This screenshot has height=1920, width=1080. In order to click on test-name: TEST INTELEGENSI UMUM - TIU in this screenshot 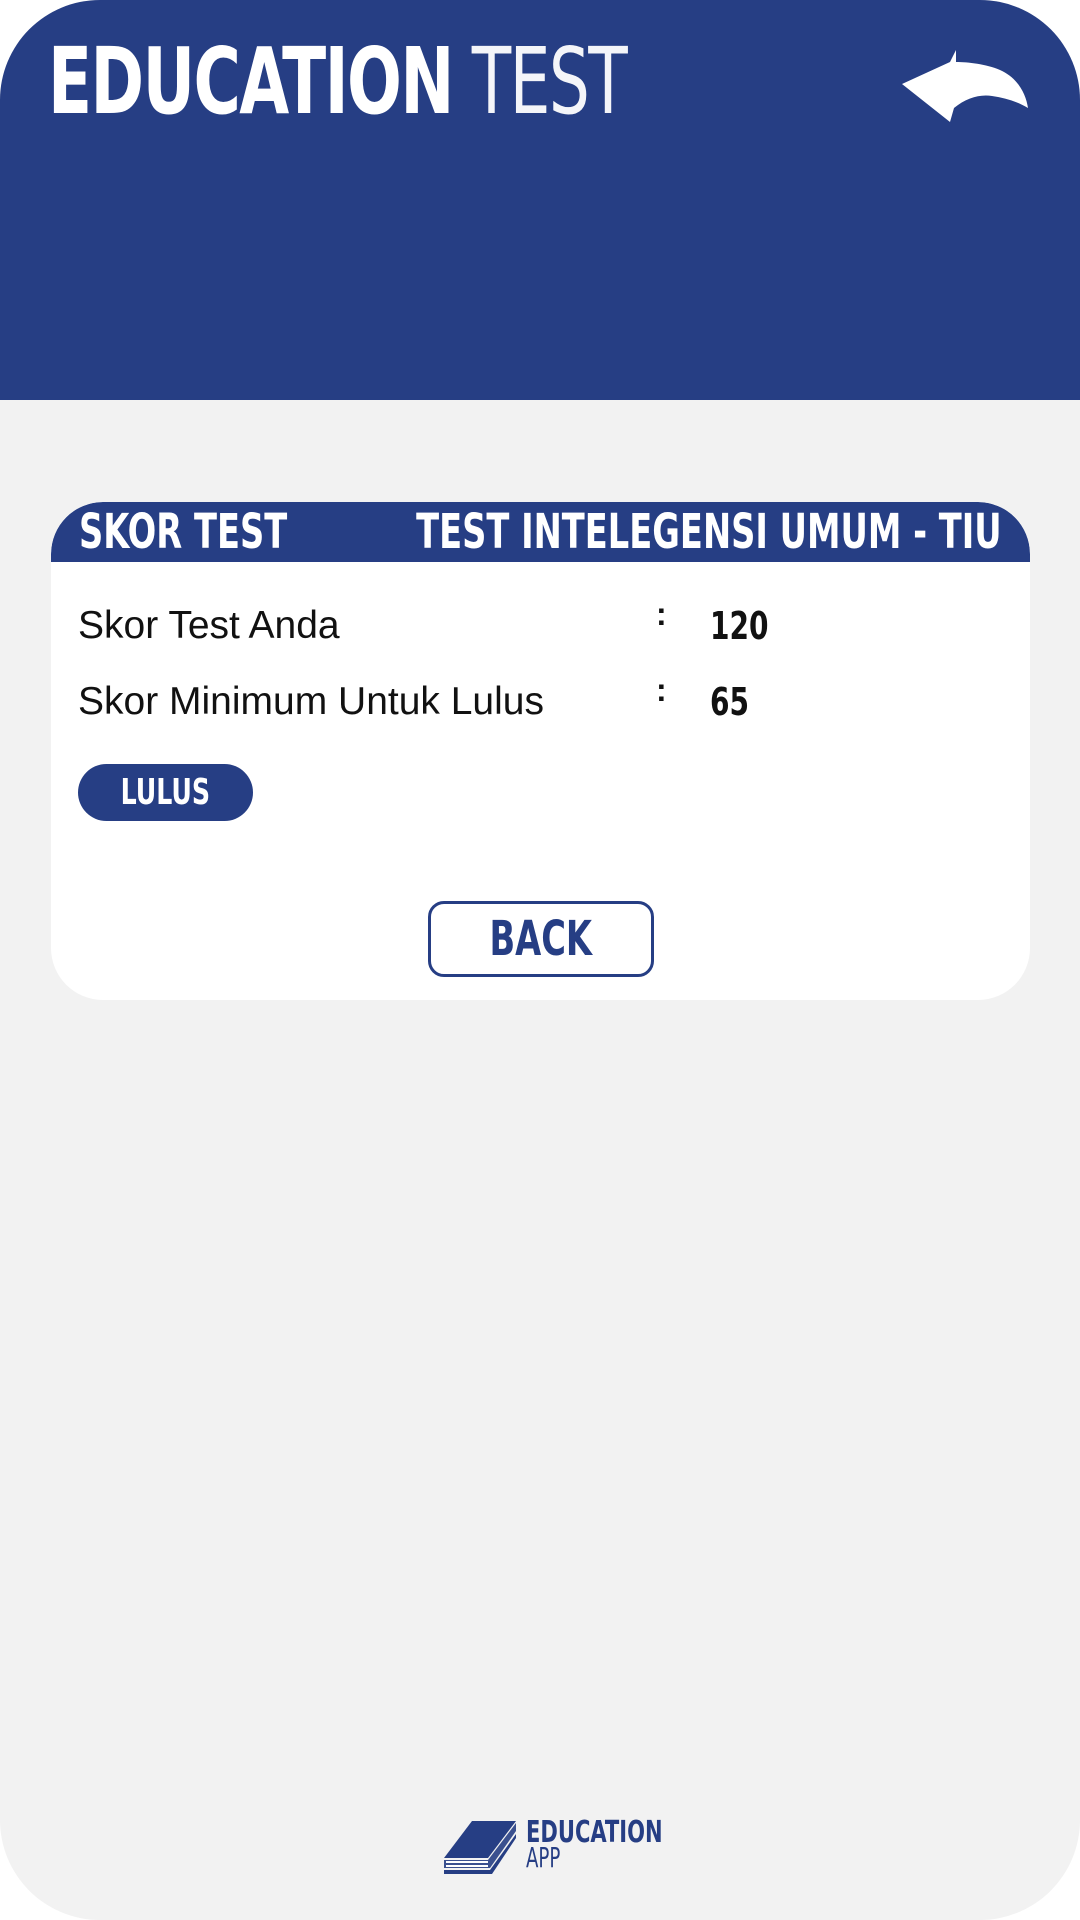, I will do `click(709, 532)`.